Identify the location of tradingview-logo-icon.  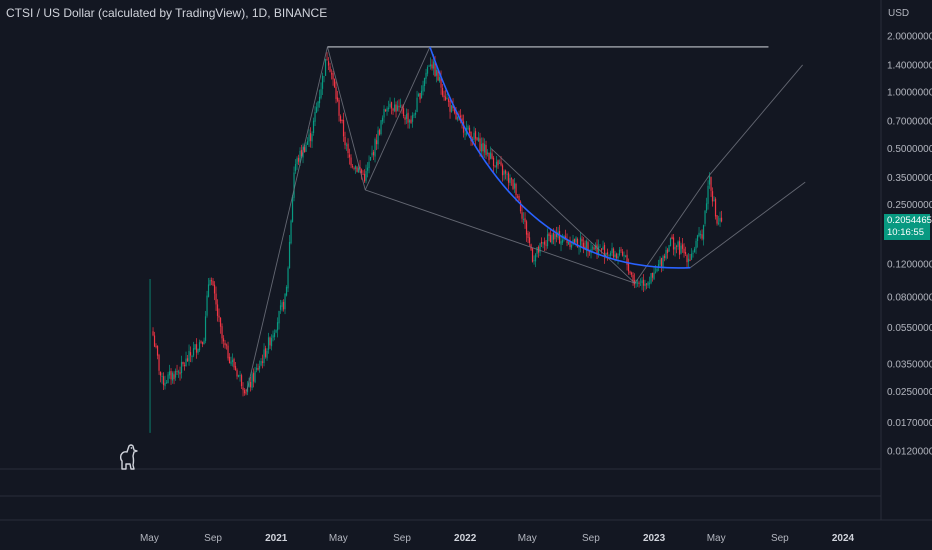
(128, 457).